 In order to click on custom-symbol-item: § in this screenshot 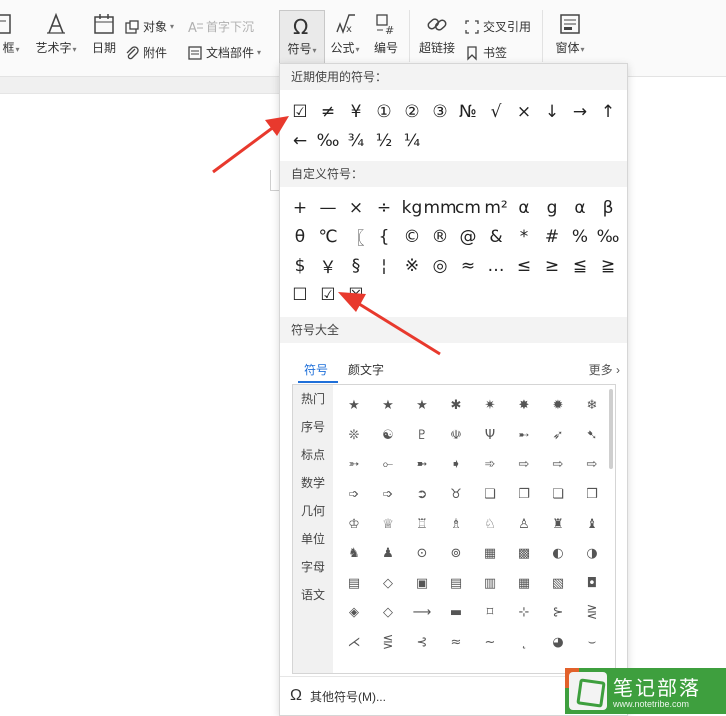, I will do `click(356, 265)`.